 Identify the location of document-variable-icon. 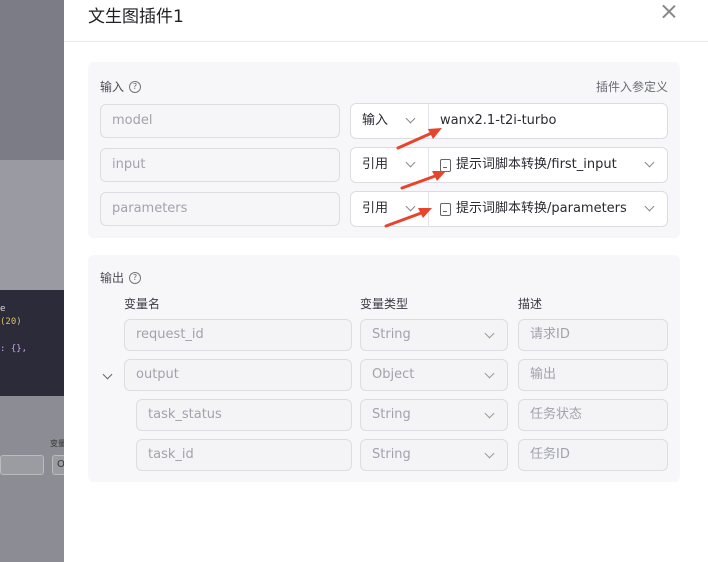
(445, 209).